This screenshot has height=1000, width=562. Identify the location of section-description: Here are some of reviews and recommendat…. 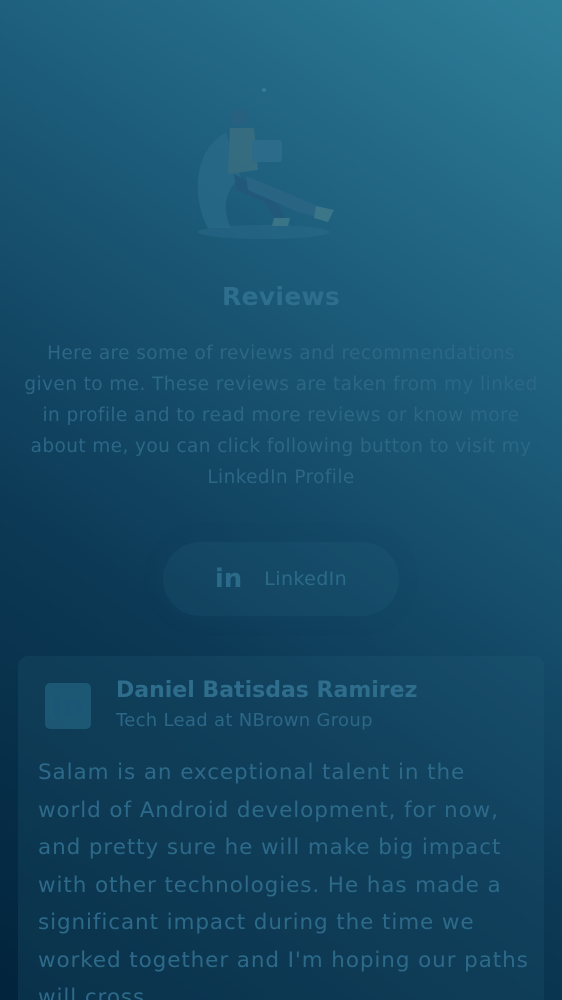
(281, 415).